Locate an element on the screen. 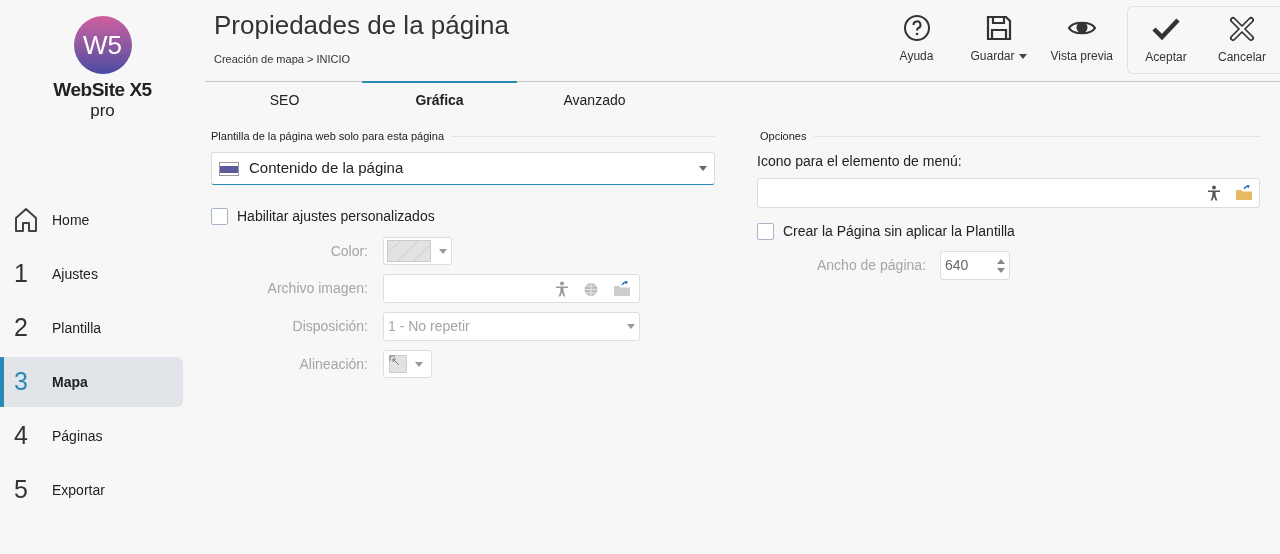  toolbar-button: Guardar is located at coordinates (998, 39).